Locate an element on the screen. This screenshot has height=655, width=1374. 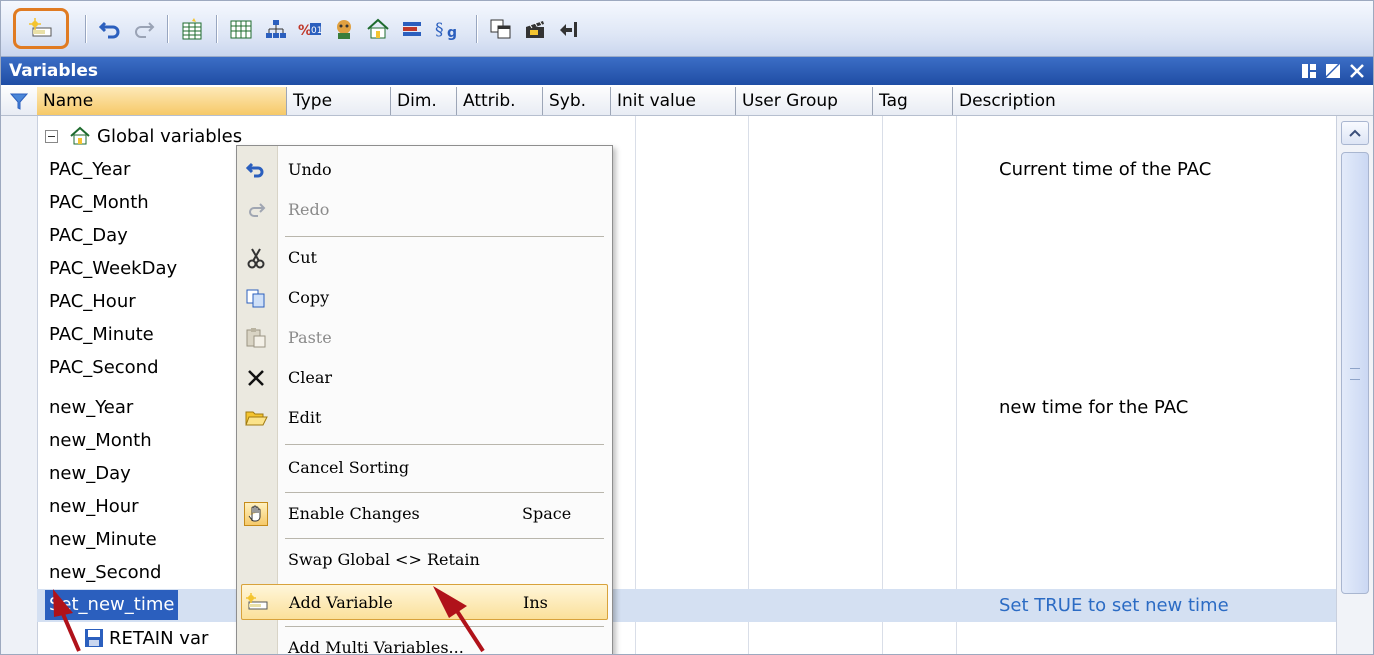
menu-label: Redo is located at coordinates (309, 209).